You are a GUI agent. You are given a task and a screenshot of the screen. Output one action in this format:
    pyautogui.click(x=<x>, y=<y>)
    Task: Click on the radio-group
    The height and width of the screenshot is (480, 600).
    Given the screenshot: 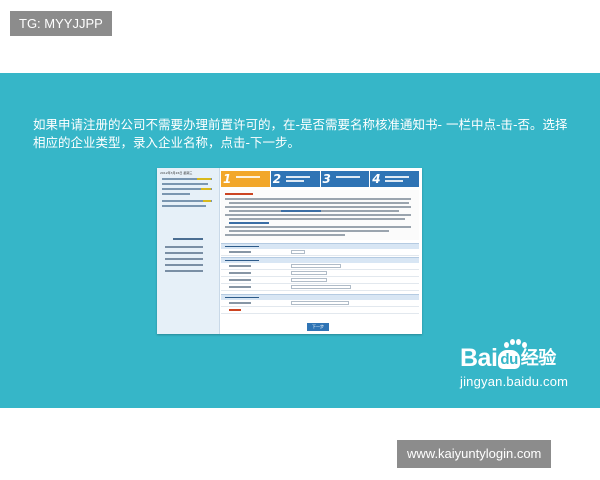 What is the action you would take?
    pyautogui.click(x=298, y=252)
    